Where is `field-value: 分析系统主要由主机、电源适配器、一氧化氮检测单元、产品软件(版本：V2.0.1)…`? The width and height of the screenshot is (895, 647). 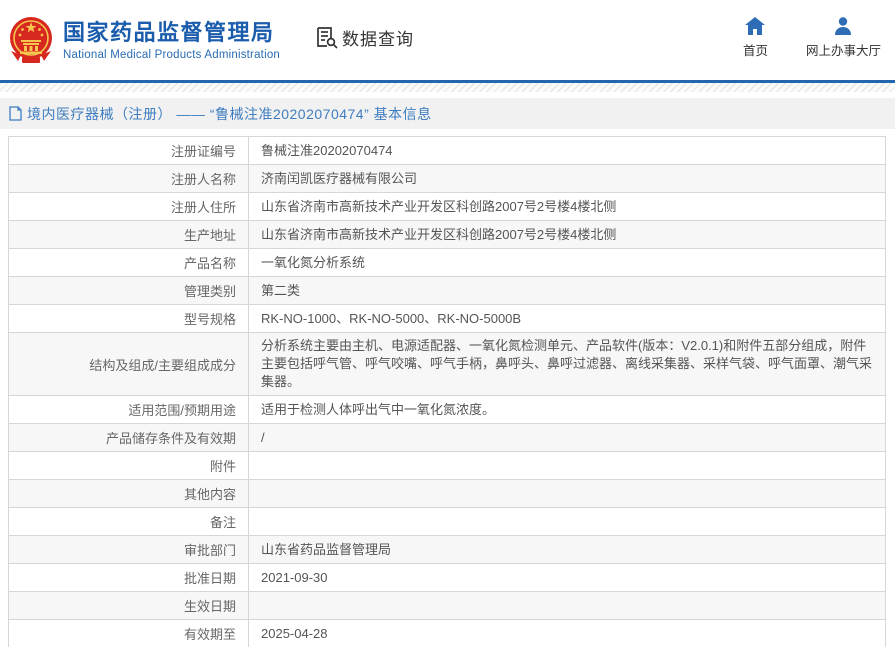
field-value: 分析系统主要由主机、电源适配器、一氧化氮检测单元、产品软件(版本：V2.0.1)… is located at coordinates (567, 364).